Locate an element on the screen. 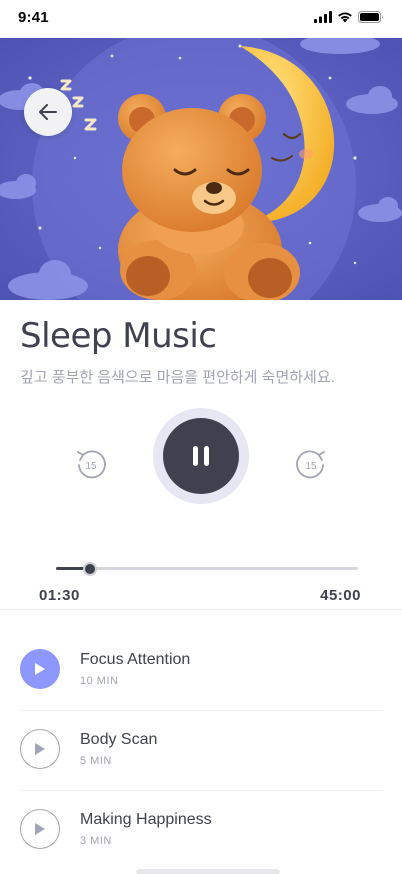 Image resolution: width=402 pixels, height=874 pixels. skip-back-15-icon: 15 is located at coordinates (91, 465).